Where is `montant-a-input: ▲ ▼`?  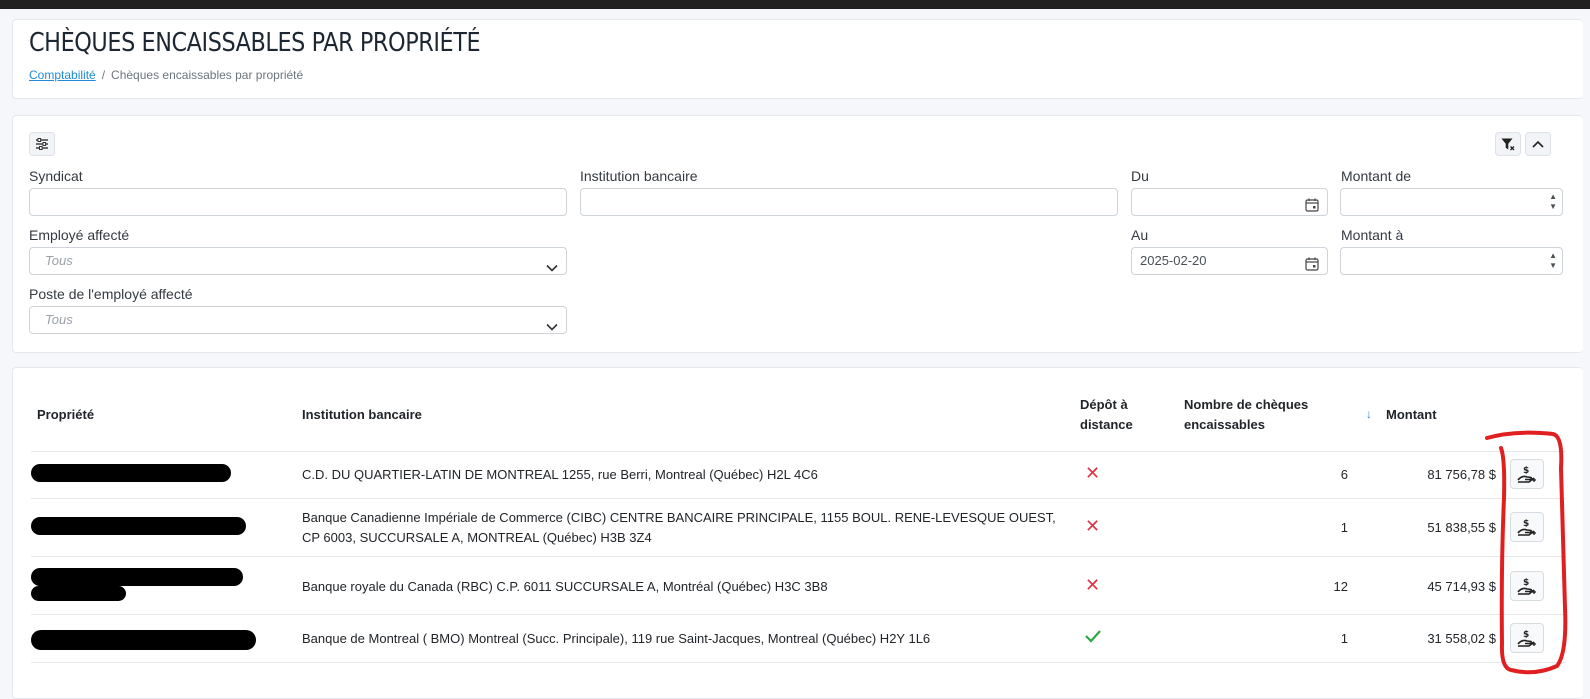
montant-a-input: ▲ ▼ is located at coordinates (1451, 261).